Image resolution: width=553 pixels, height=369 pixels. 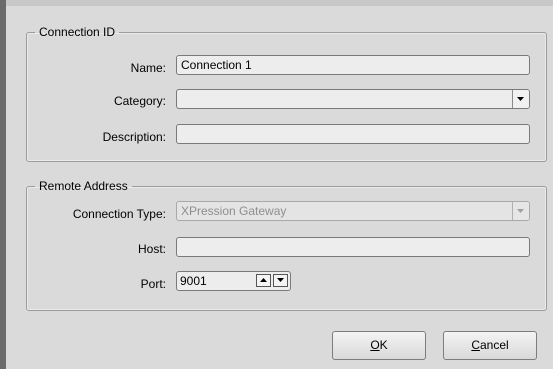 I want to click on connection-id-legend: Connection ID, so click(x=77, y=32).